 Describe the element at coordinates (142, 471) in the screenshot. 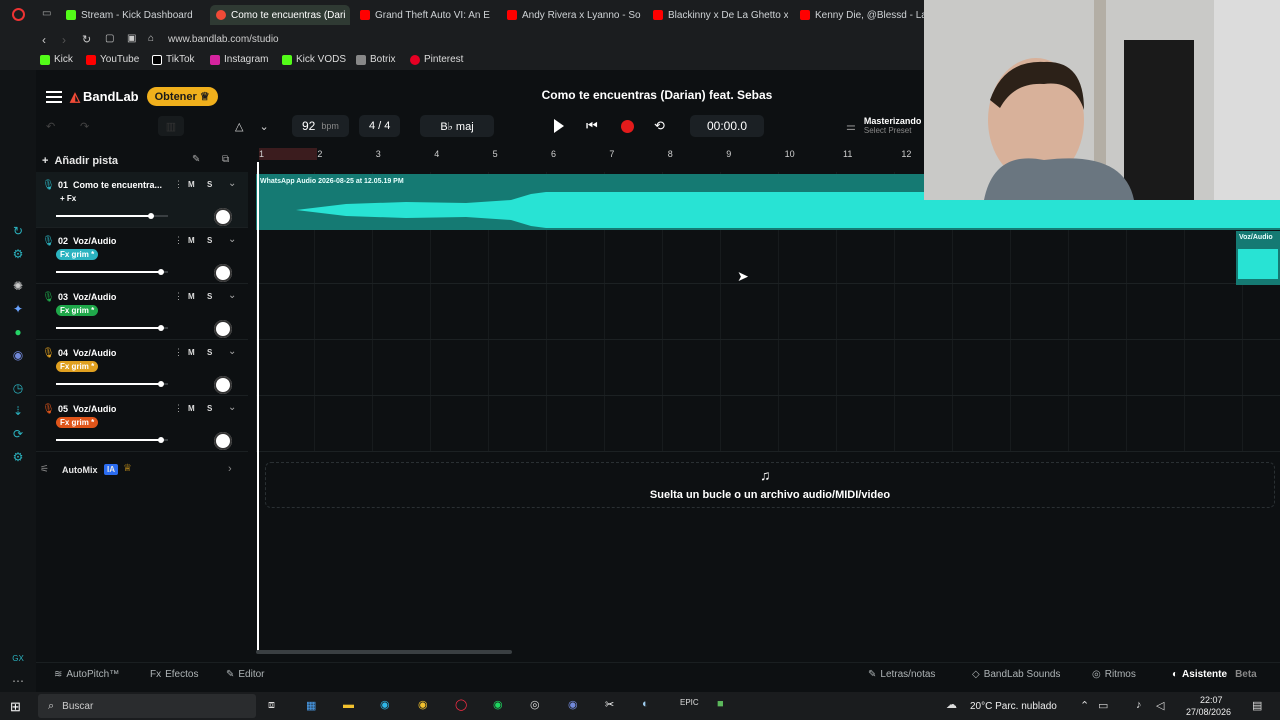

I see `automix-row: ⚟ AutoMix IA ♕ ›` at that location.